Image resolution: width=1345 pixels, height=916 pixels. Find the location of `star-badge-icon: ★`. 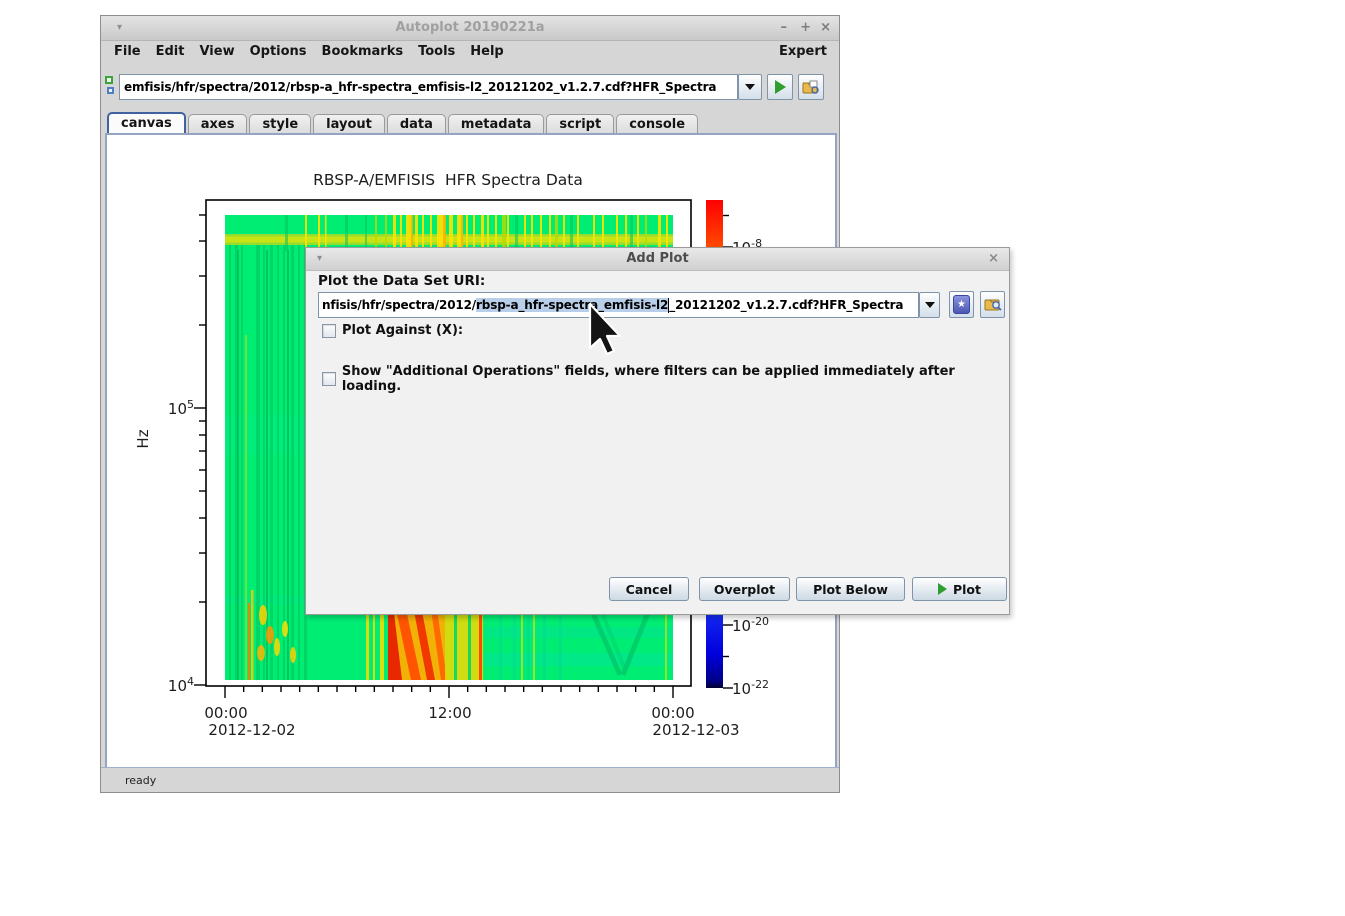

star-badge-icon: ★ is located at coordinates (961, 304).